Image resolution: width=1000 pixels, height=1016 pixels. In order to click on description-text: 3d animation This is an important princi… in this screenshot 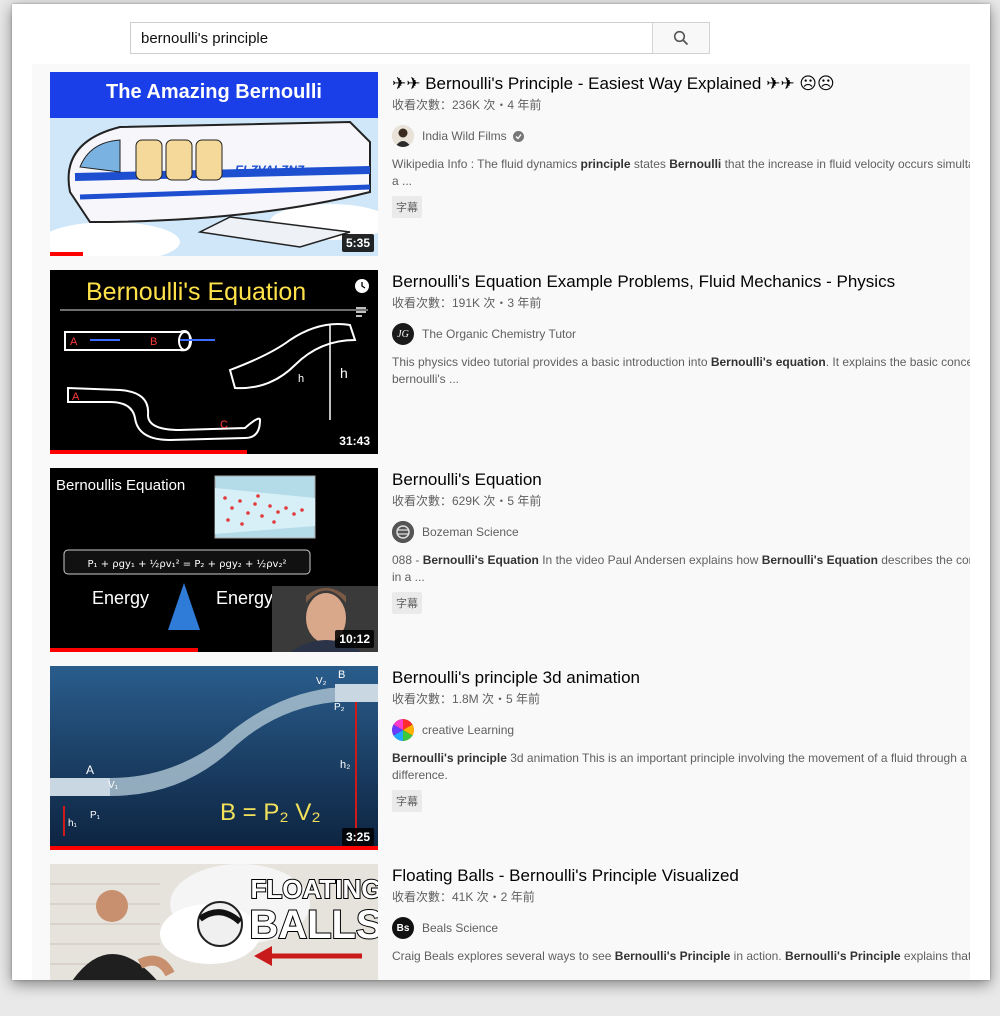, I will do `click(738, 758)`.